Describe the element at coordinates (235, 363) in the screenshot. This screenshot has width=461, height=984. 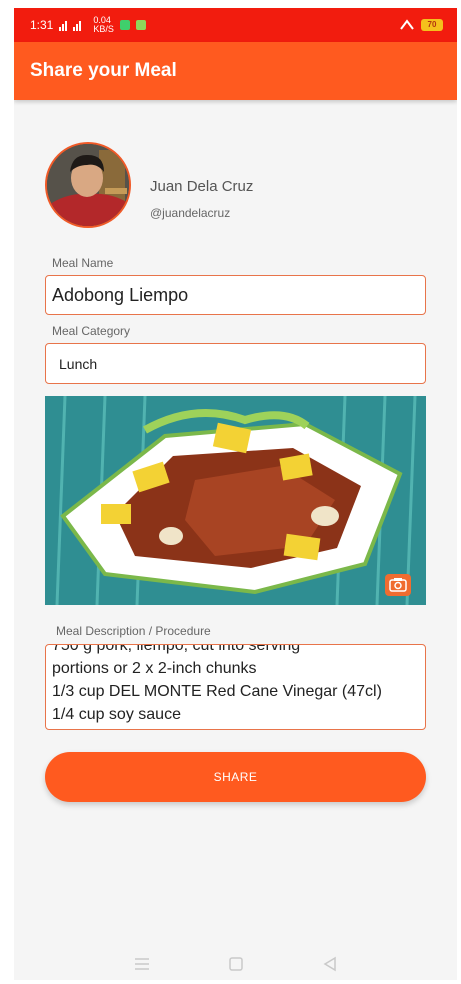
I see `meal-category-select: Lunch` at that location.